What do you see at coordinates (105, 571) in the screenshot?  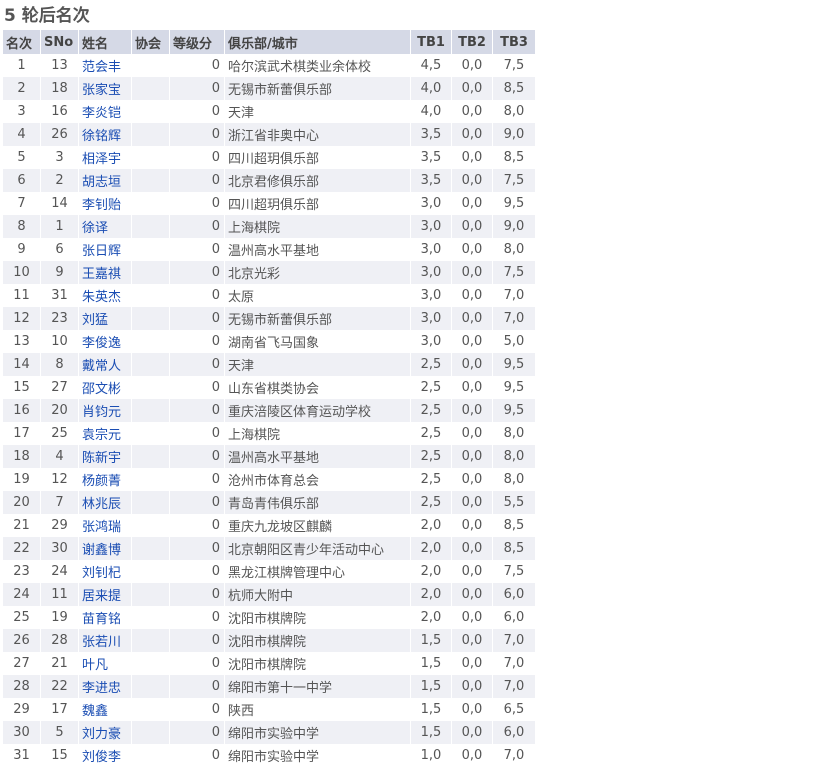 I see `cell-player-name: 刘钊杞` at bounding box center [105, 571].